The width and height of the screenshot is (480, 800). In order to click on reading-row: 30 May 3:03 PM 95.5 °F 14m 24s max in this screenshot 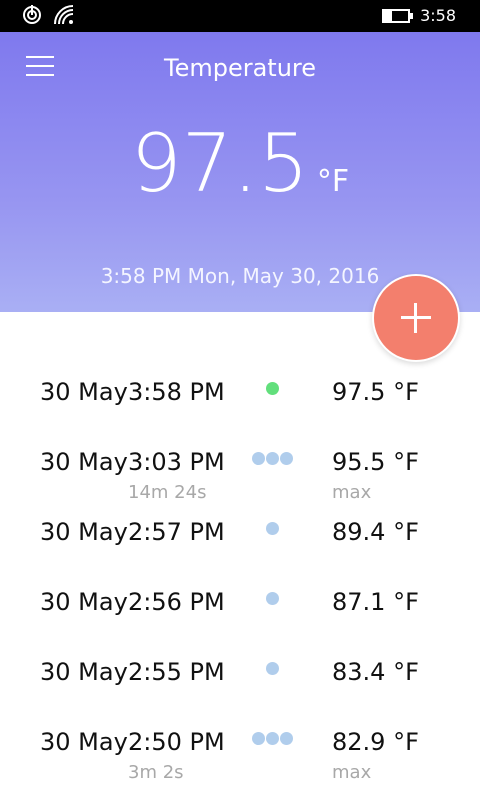, I will do `click(240, 464)`.